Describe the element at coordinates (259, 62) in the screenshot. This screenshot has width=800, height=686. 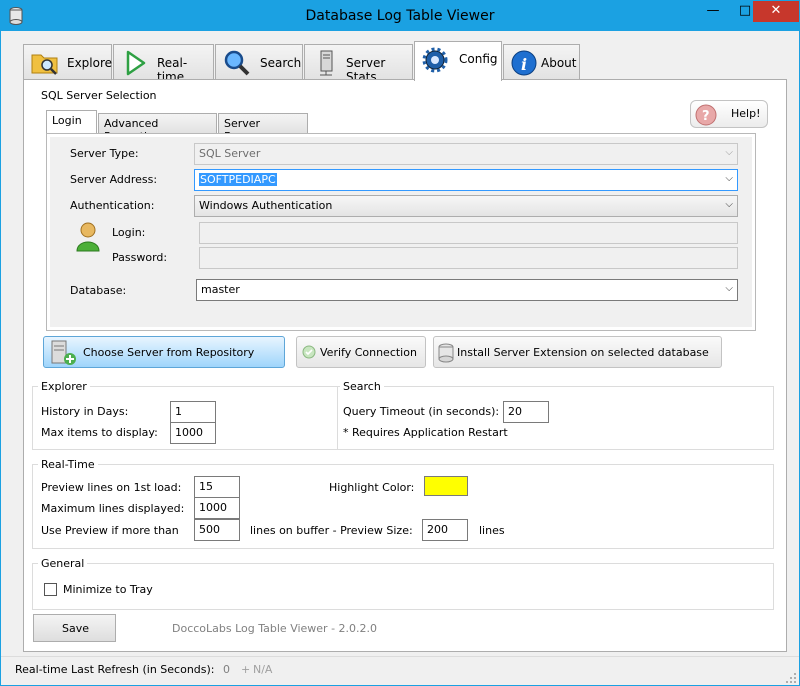
I see `tab-search: Search` at that location.